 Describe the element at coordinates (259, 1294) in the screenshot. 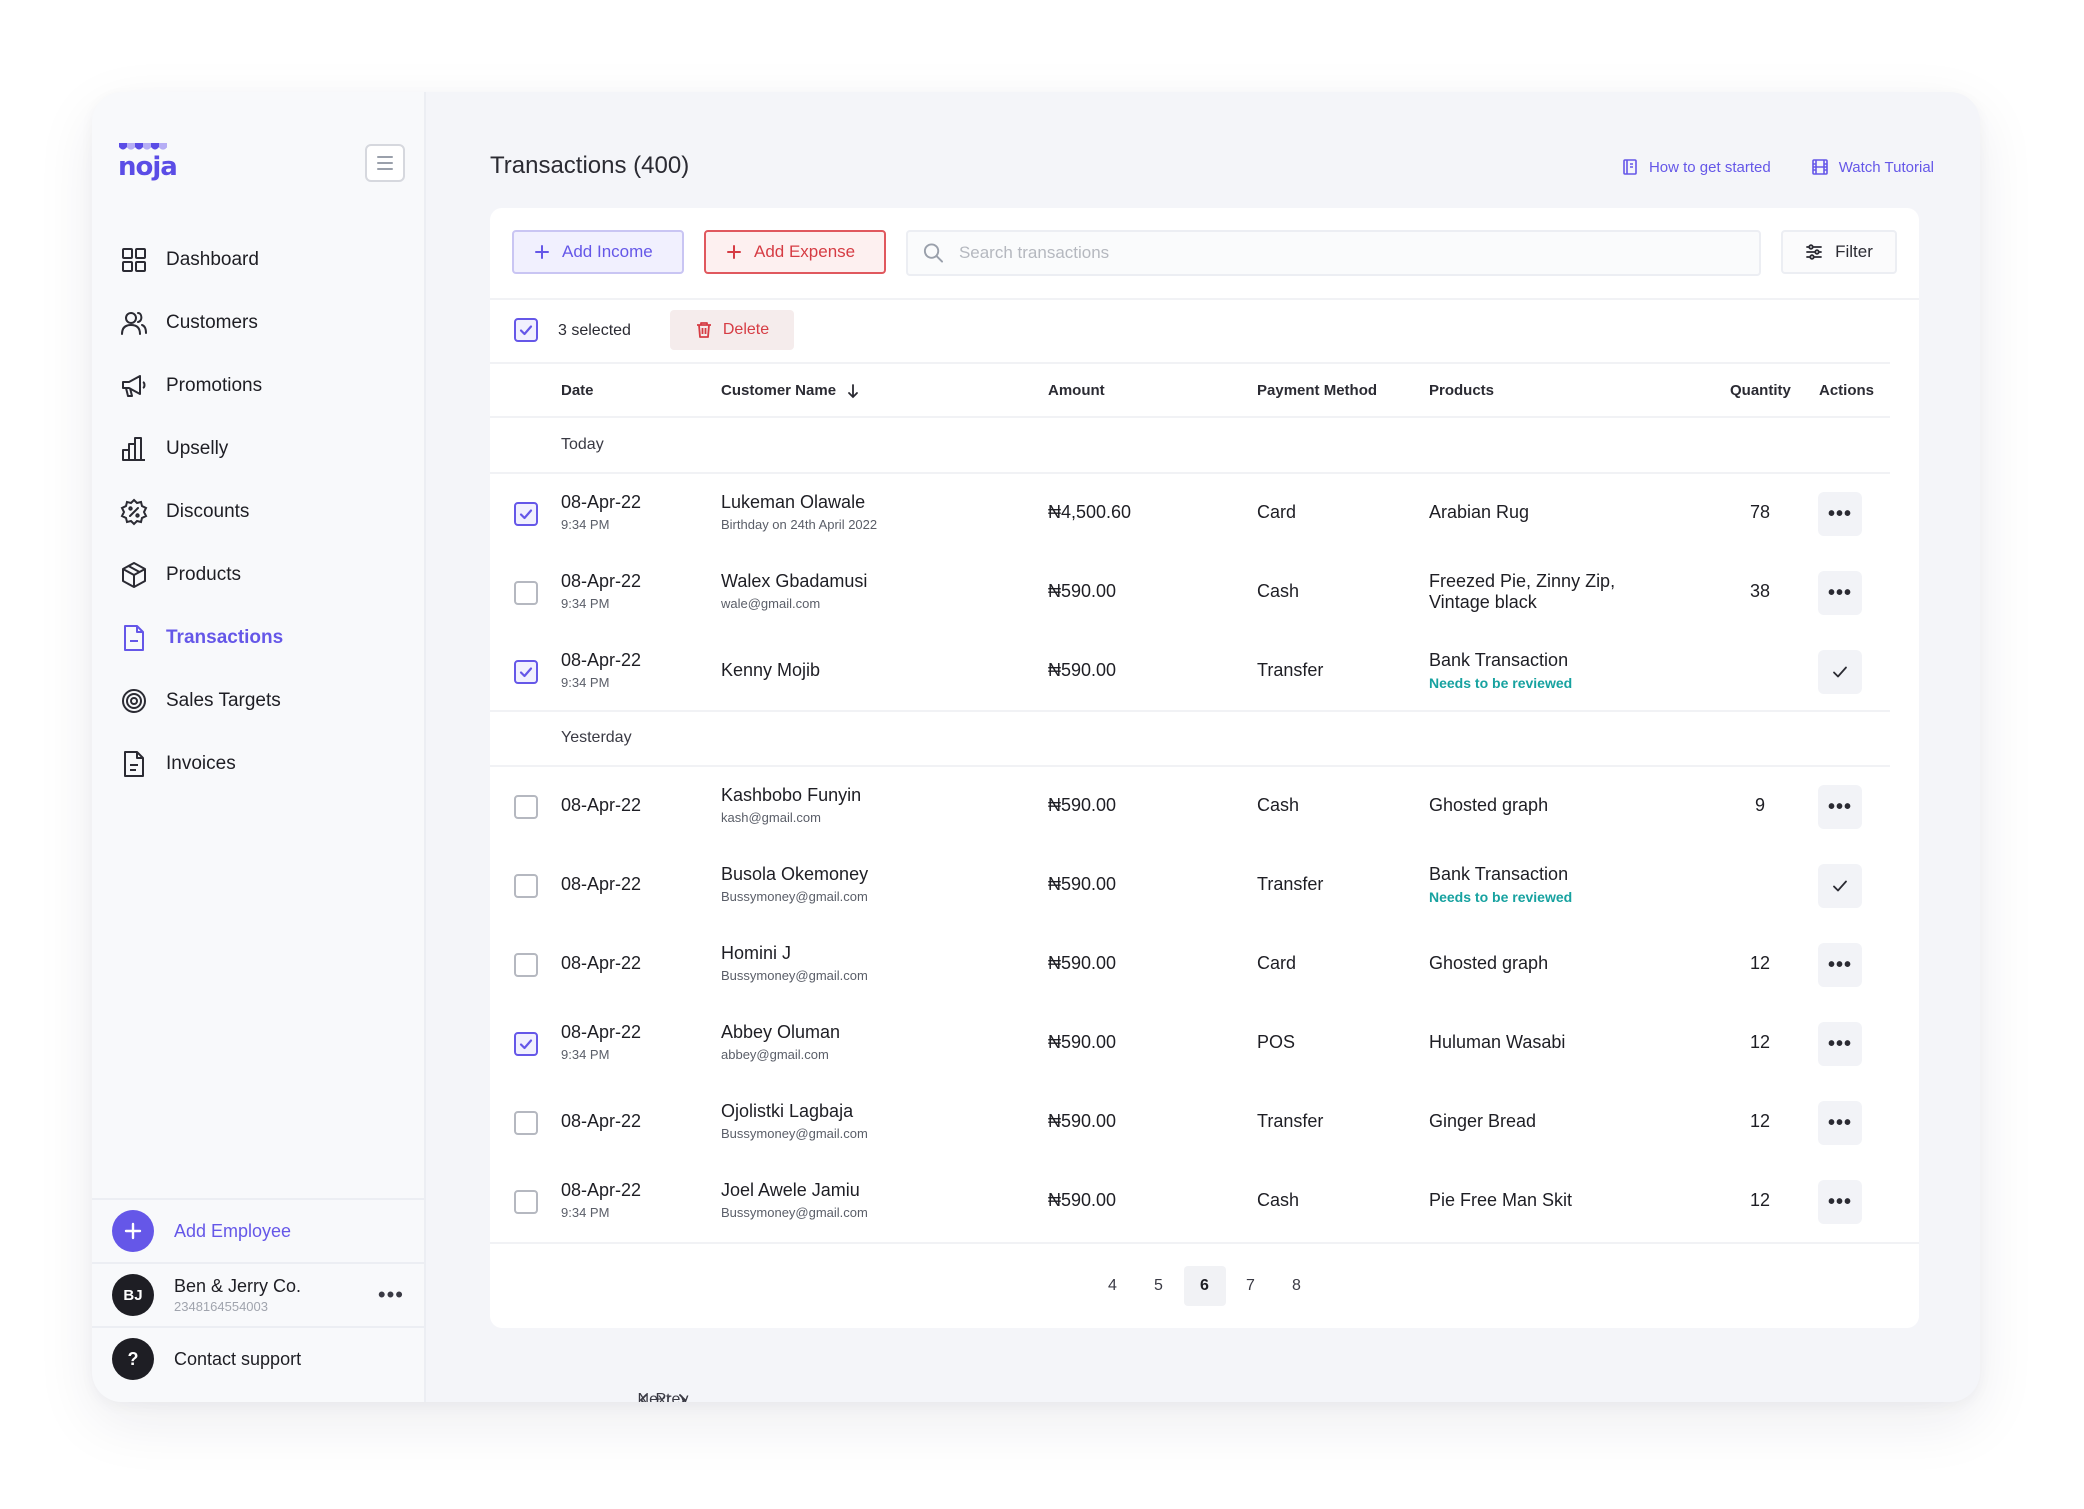

I see `org-switcher: BJ Ben & Jerry Co. 2348164554003 •••` at that location.